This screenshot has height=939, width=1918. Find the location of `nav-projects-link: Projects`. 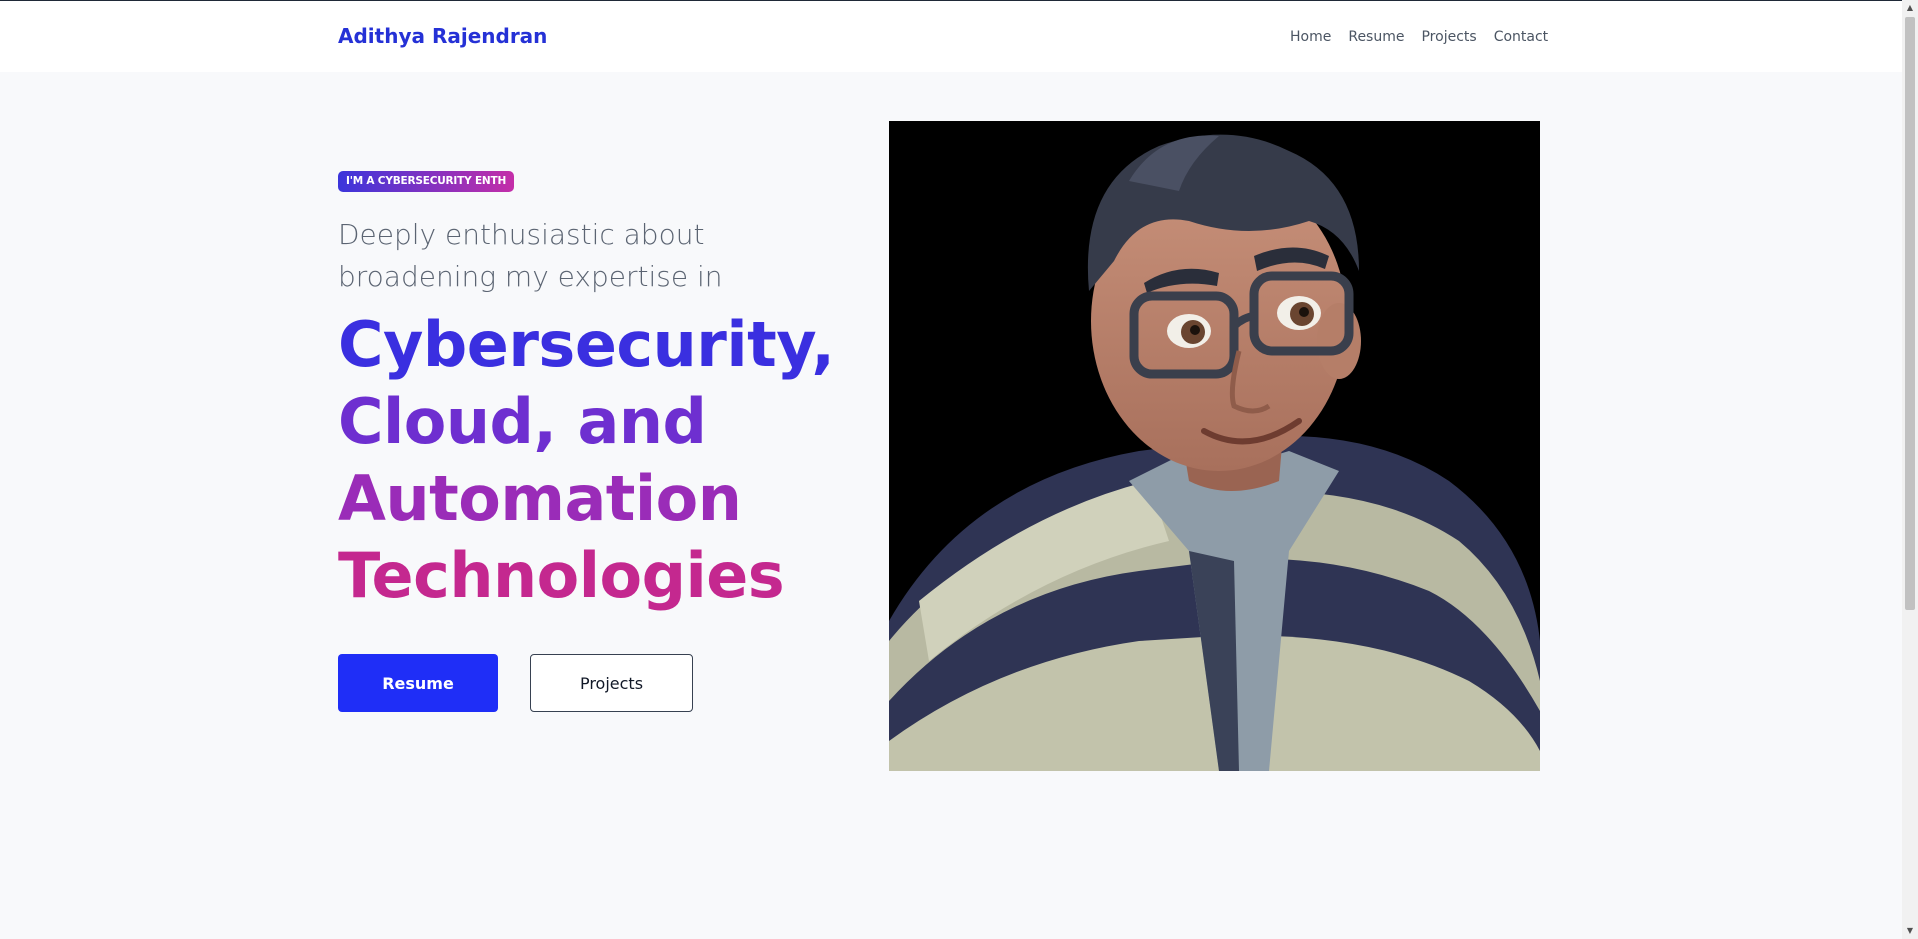

nav-projects-link: Projects is located at coordinates (1448, 37).